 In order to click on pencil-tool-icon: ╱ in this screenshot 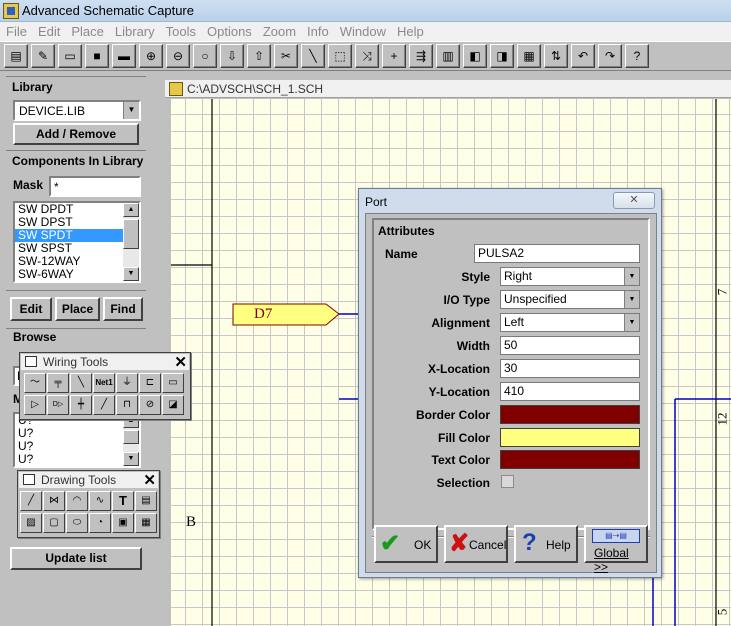, I will do `click(104, 405)`.